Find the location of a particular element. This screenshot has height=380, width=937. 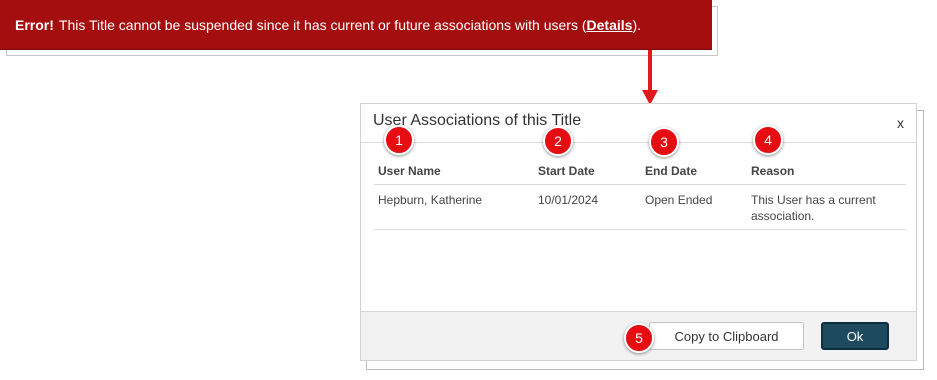

column-header-user-name: User Name is located at coordinates (409, 171).